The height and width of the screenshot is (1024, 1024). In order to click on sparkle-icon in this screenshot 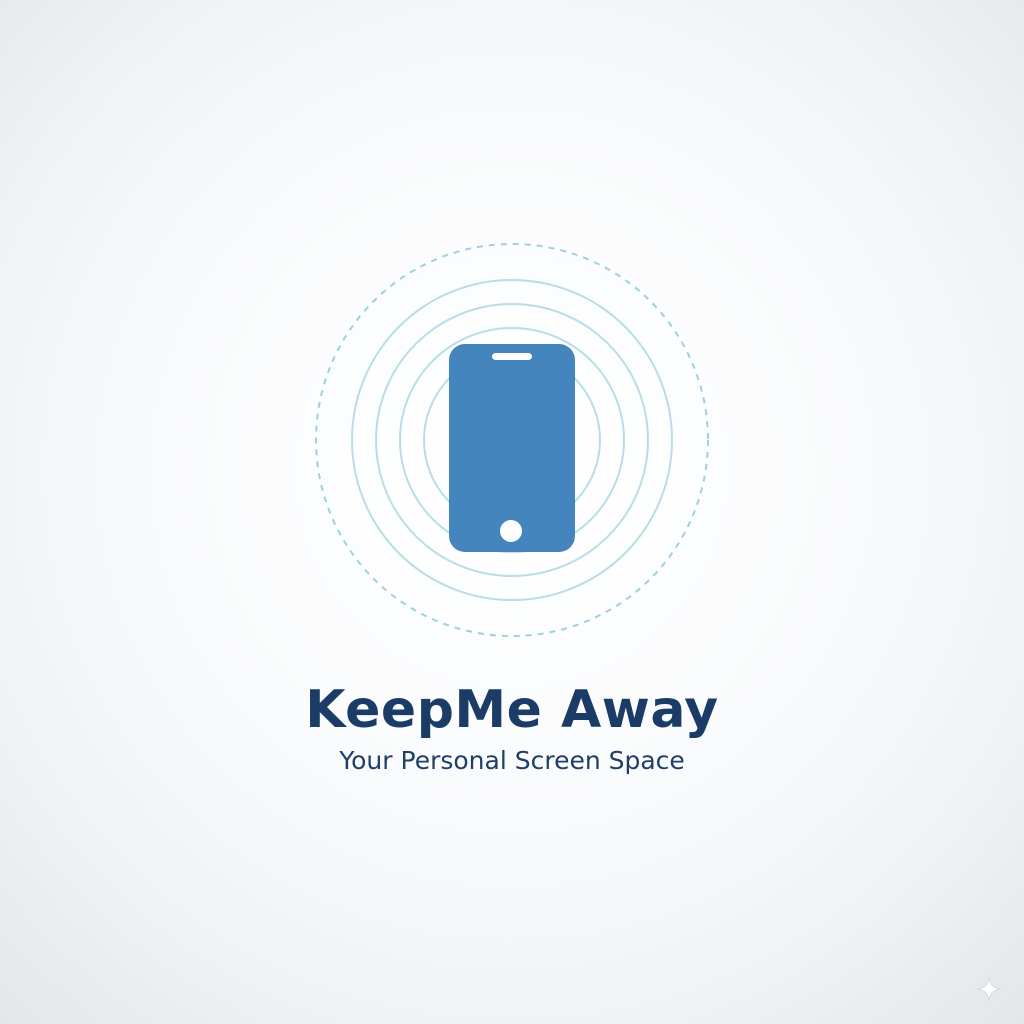, I will do `click(989, 989)`.